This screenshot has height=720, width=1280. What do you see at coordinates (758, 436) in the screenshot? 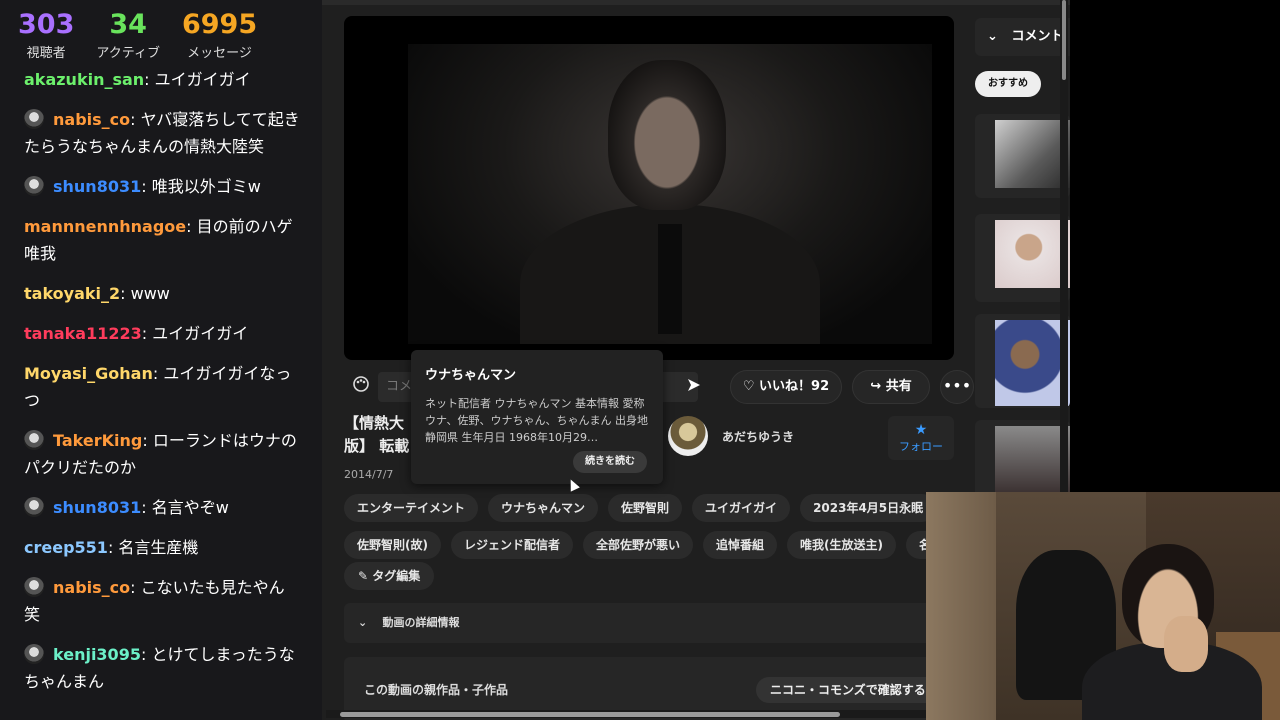
I see `owner-name: あだちゆうき` at bounding box center [758, 436].